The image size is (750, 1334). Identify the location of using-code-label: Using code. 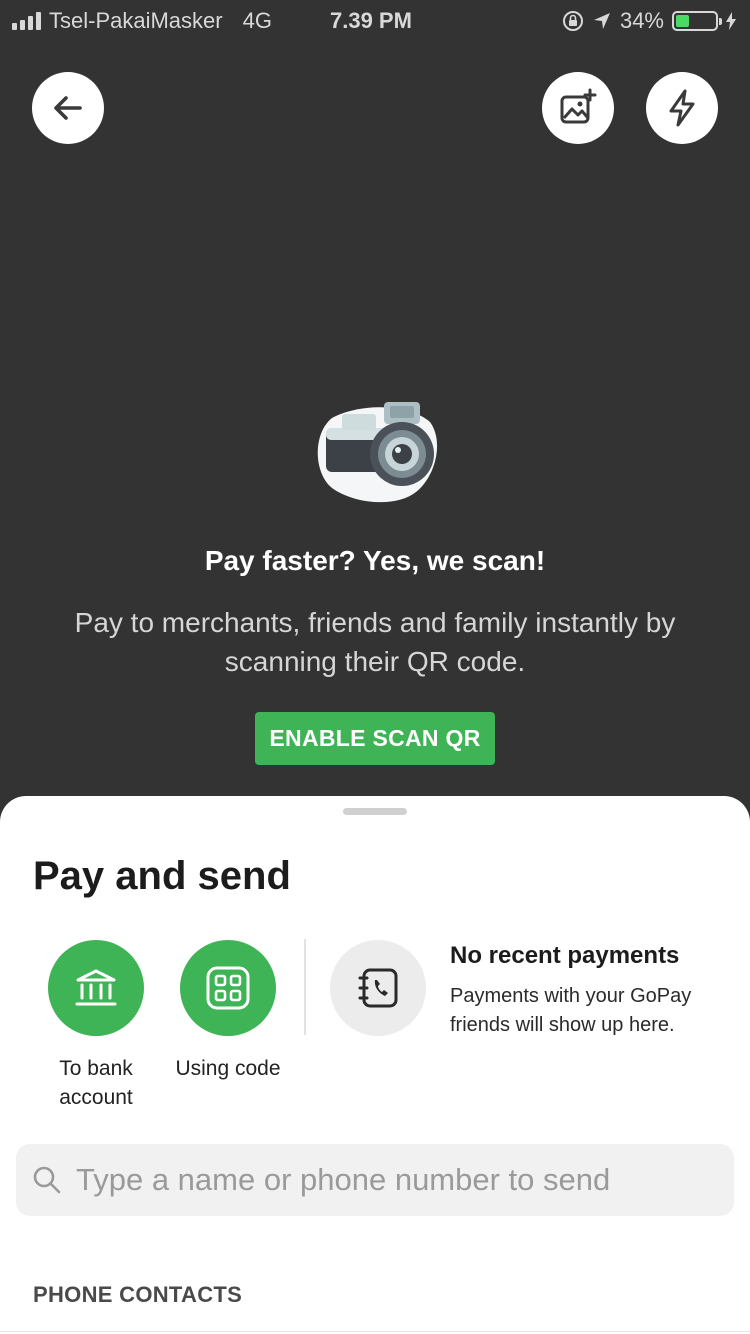
(228, 1068).